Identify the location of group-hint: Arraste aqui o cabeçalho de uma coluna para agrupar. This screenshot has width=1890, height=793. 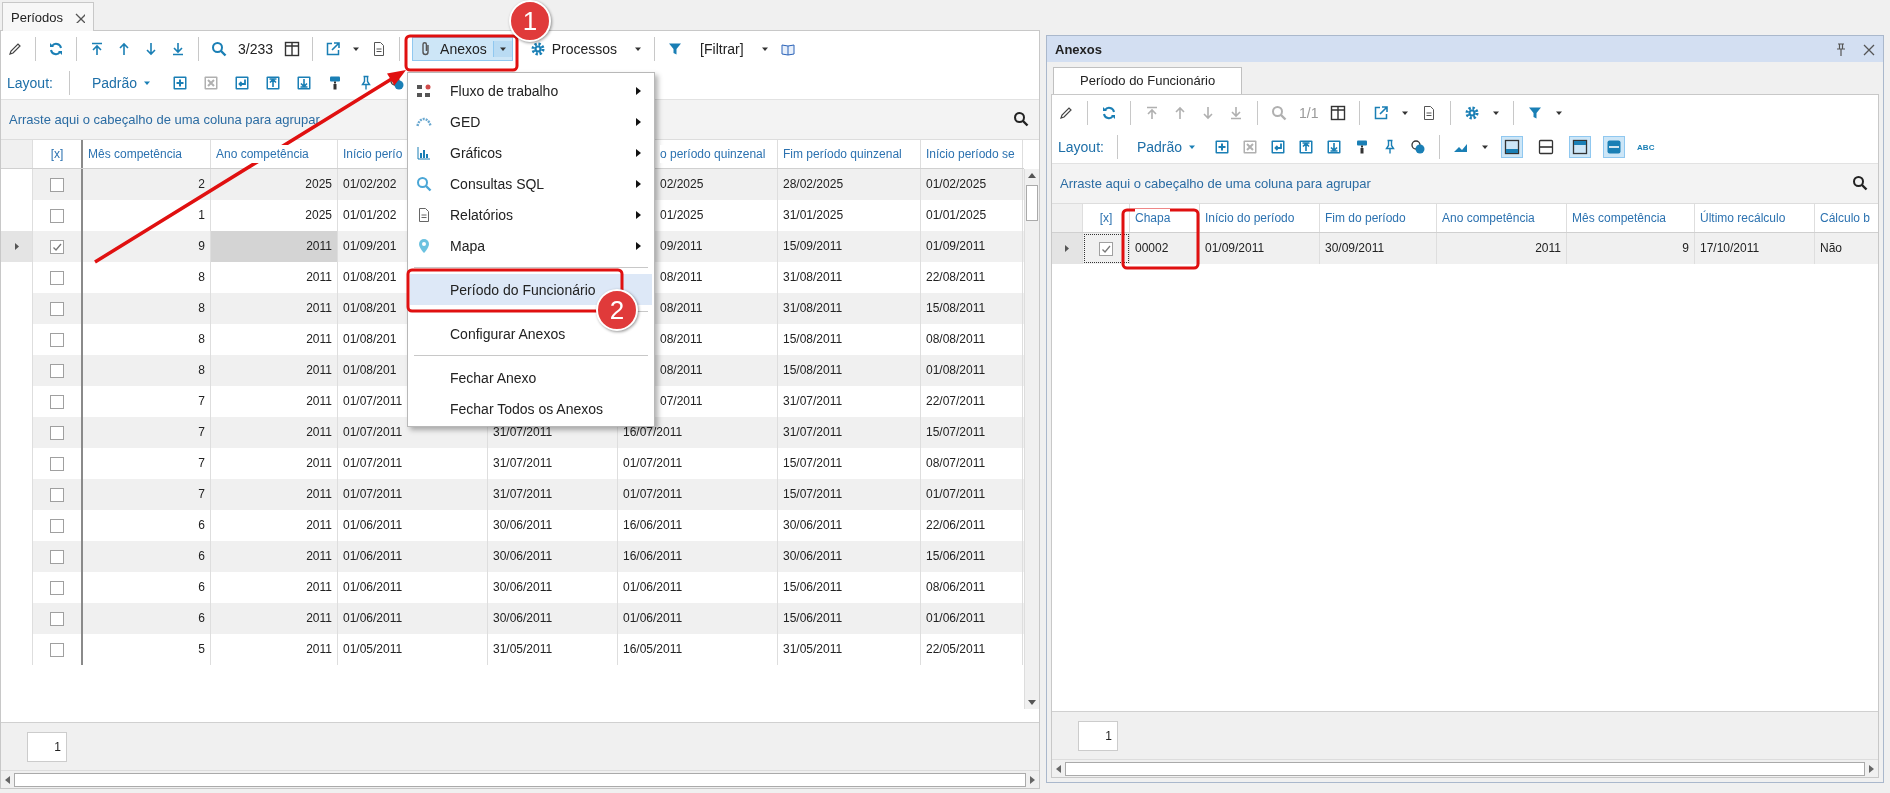
(1215, 183).